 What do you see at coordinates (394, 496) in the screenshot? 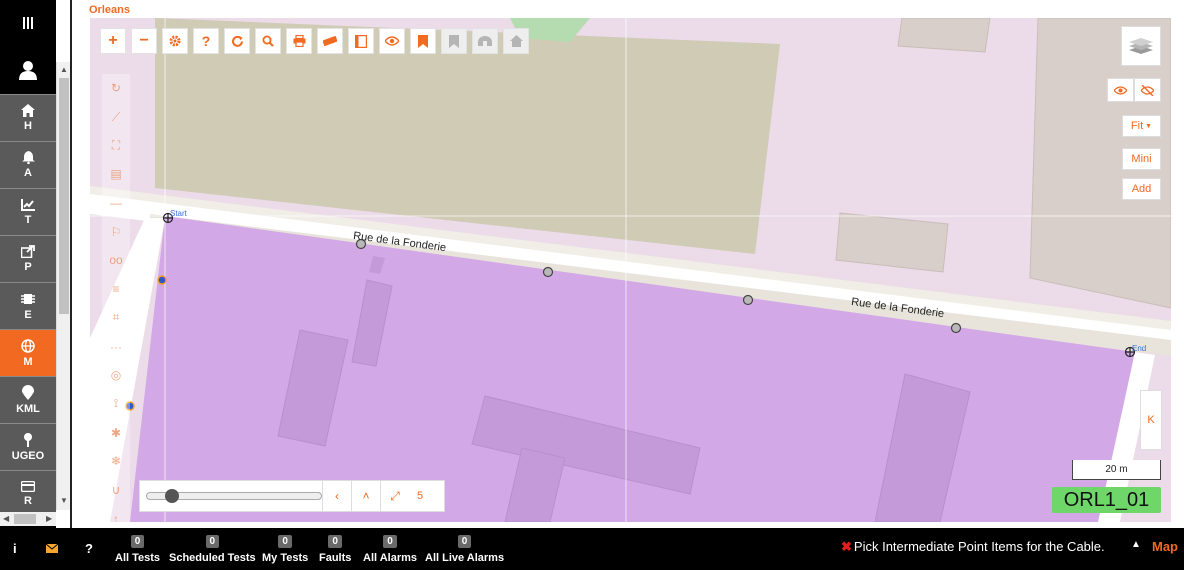
I see `expand-button: ⤢` at bounding box center [394, 496].